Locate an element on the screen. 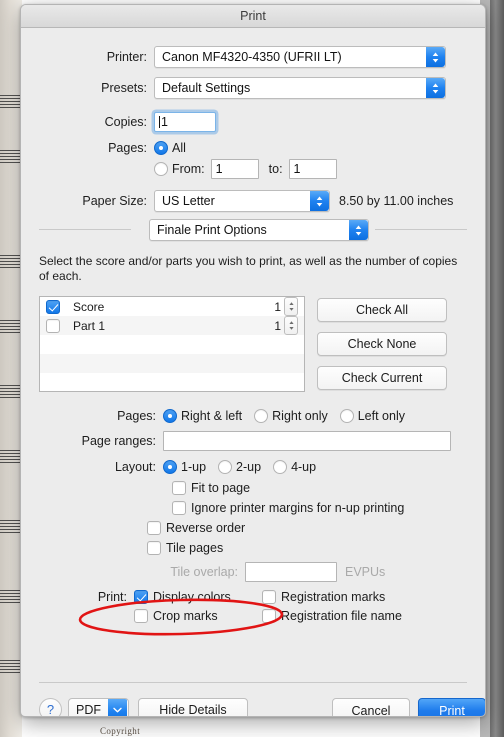 The width and height of the screenshot is (504, 737). text-caret is located at coordinates (159, 122).